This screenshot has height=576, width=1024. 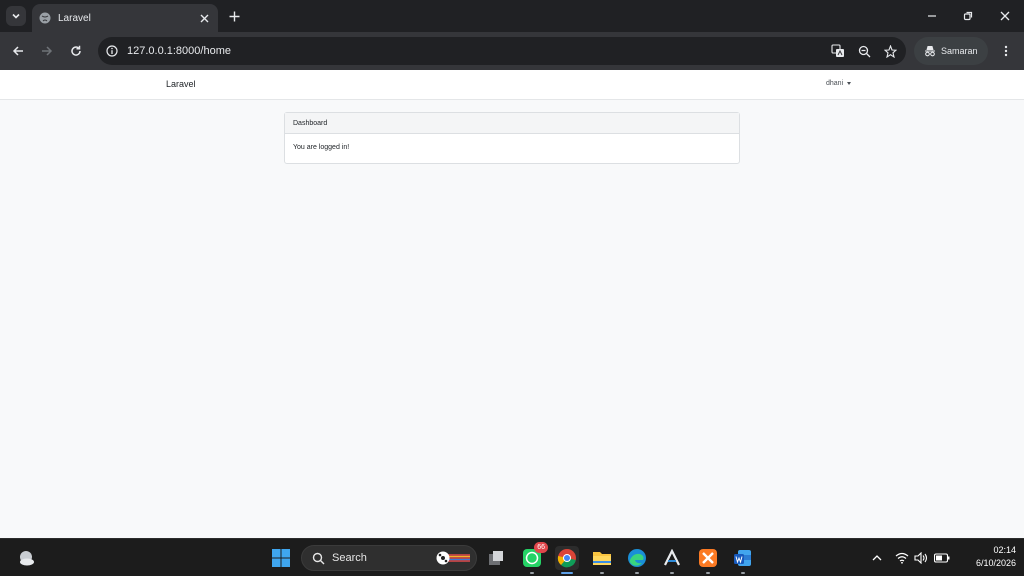 I want to click on taskbar-edge, so click(x=637, y=560).